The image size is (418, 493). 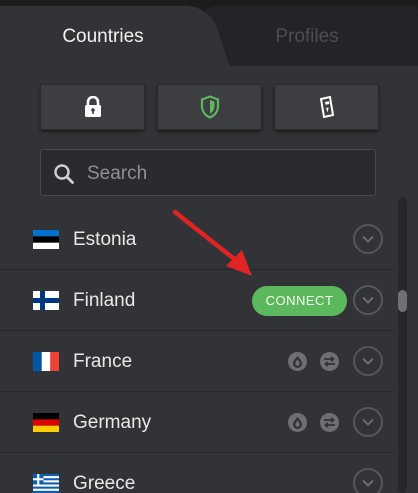 I want to click on search-icon, so click(x=64, y=174).